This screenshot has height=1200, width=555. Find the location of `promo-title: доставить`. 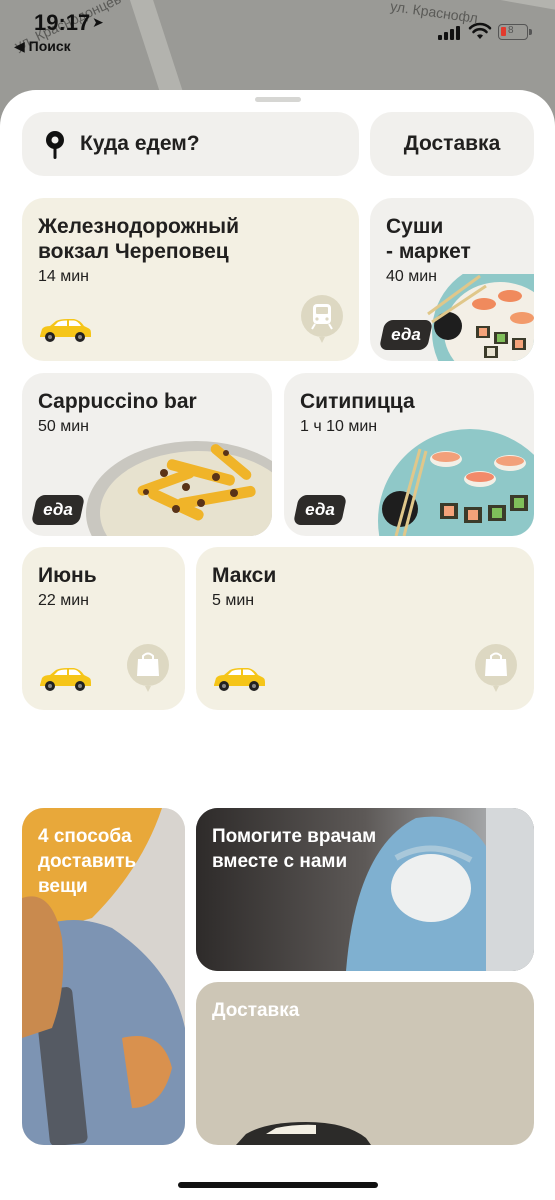

promo-title: доставить is located at coordinates (87, 861).